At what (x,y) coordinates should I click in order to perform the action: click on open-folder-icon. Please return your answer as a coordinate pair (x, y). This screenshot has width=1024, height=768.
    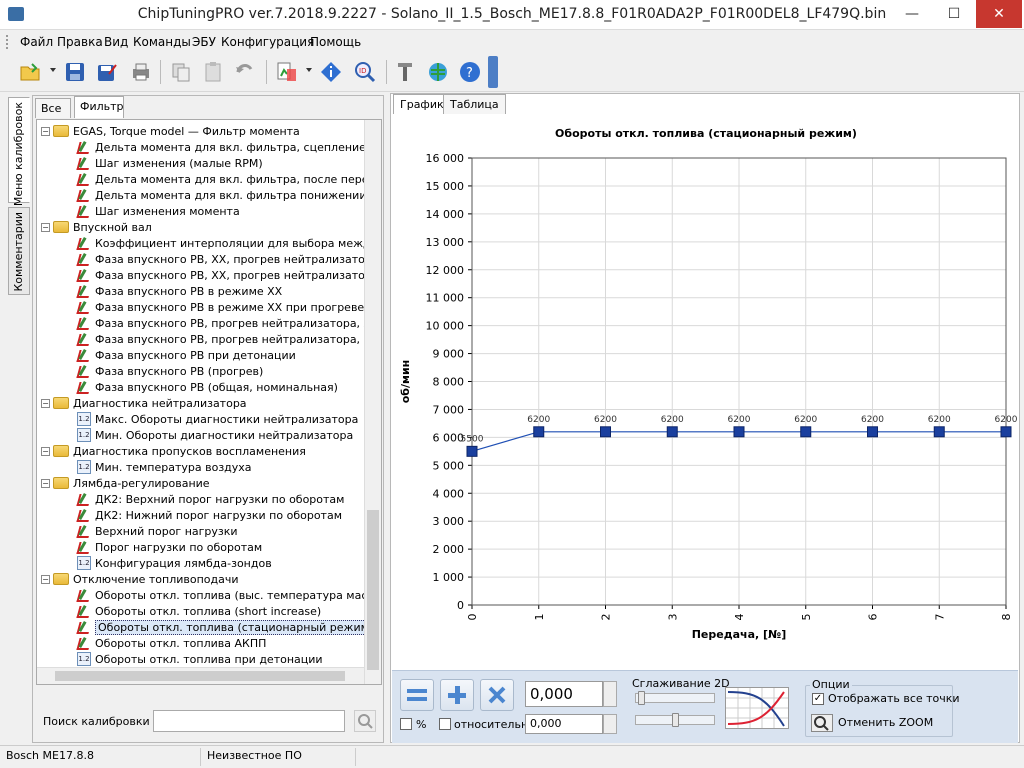
    Looking at the image, I should click on (31, 72).